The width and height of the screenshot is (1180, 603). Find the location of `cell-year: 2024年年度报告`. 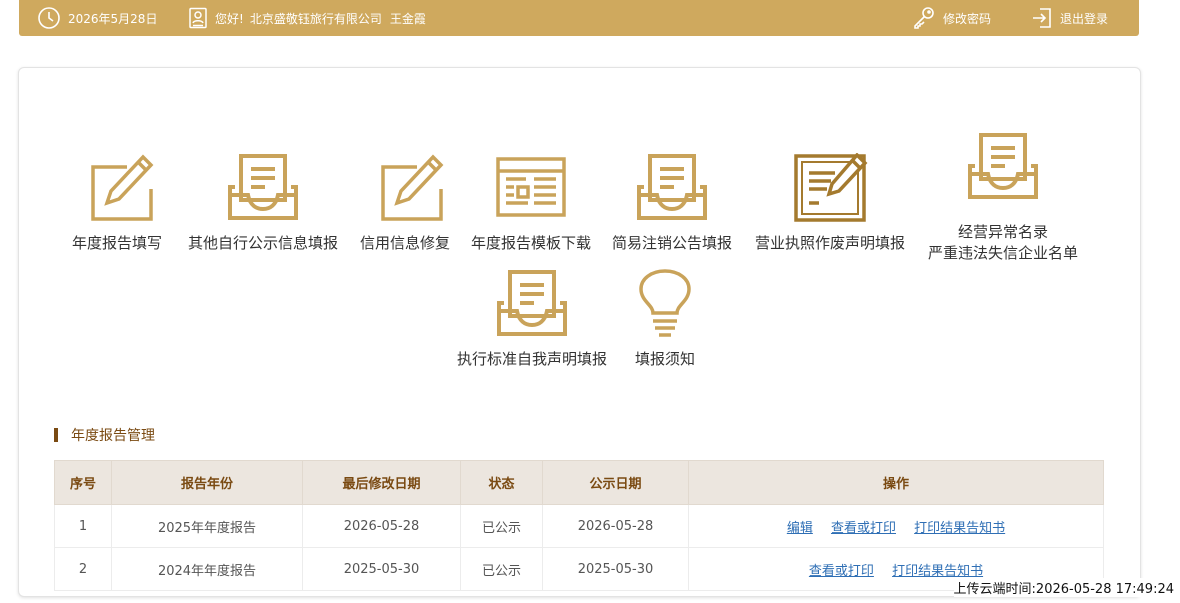

cell-year: 2024年年度报告 is located at coordinates (207, 569).